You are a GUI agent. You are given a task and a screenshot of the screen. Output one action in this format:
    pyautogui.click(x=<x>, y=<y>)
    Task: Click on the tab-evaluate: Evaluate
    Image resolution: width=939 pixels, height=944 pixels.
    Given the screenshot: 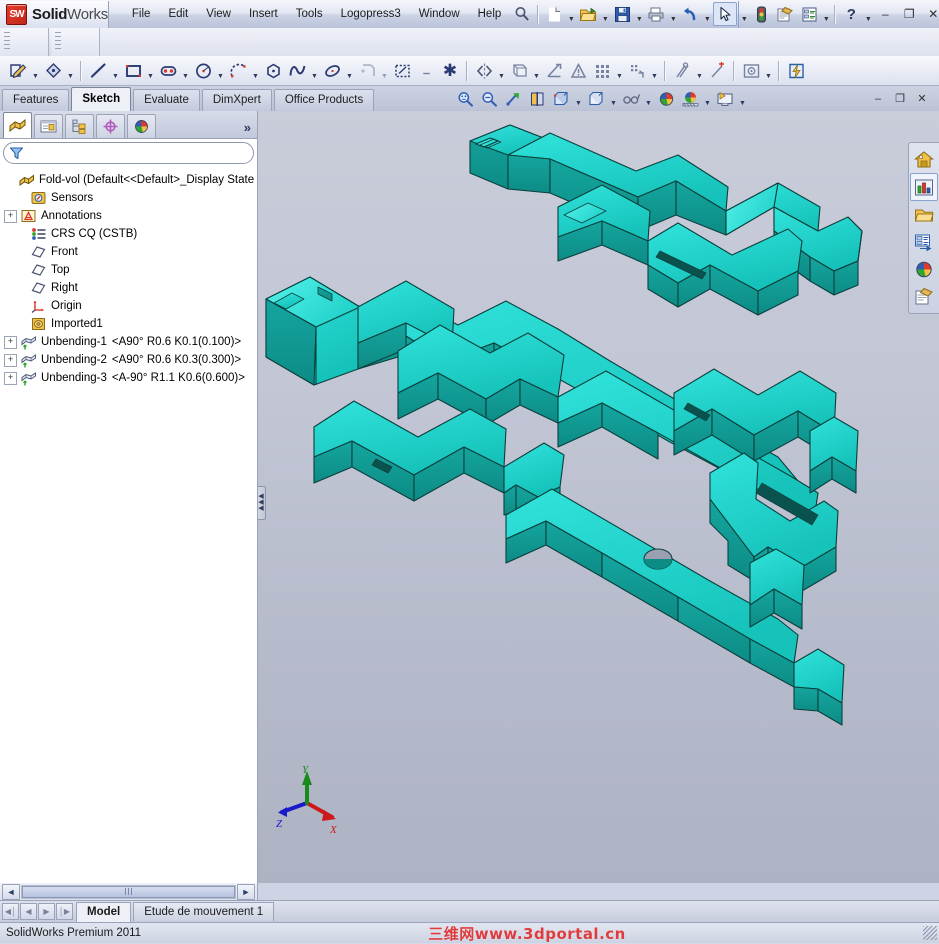 What is the action you would take?
    pyautogui.click(x=166, y=100)
    